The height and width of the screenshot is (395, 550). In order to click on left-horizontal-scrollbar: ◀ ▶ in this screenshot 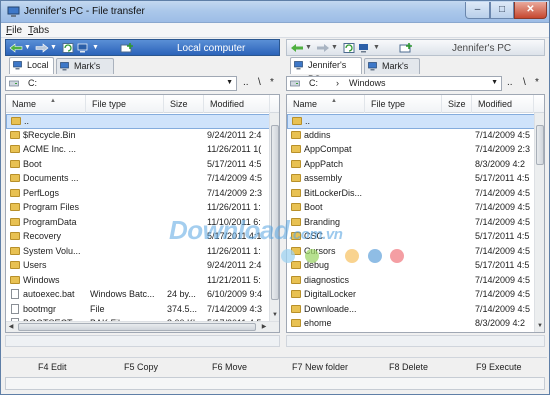, I will do `click(142, 326)`.